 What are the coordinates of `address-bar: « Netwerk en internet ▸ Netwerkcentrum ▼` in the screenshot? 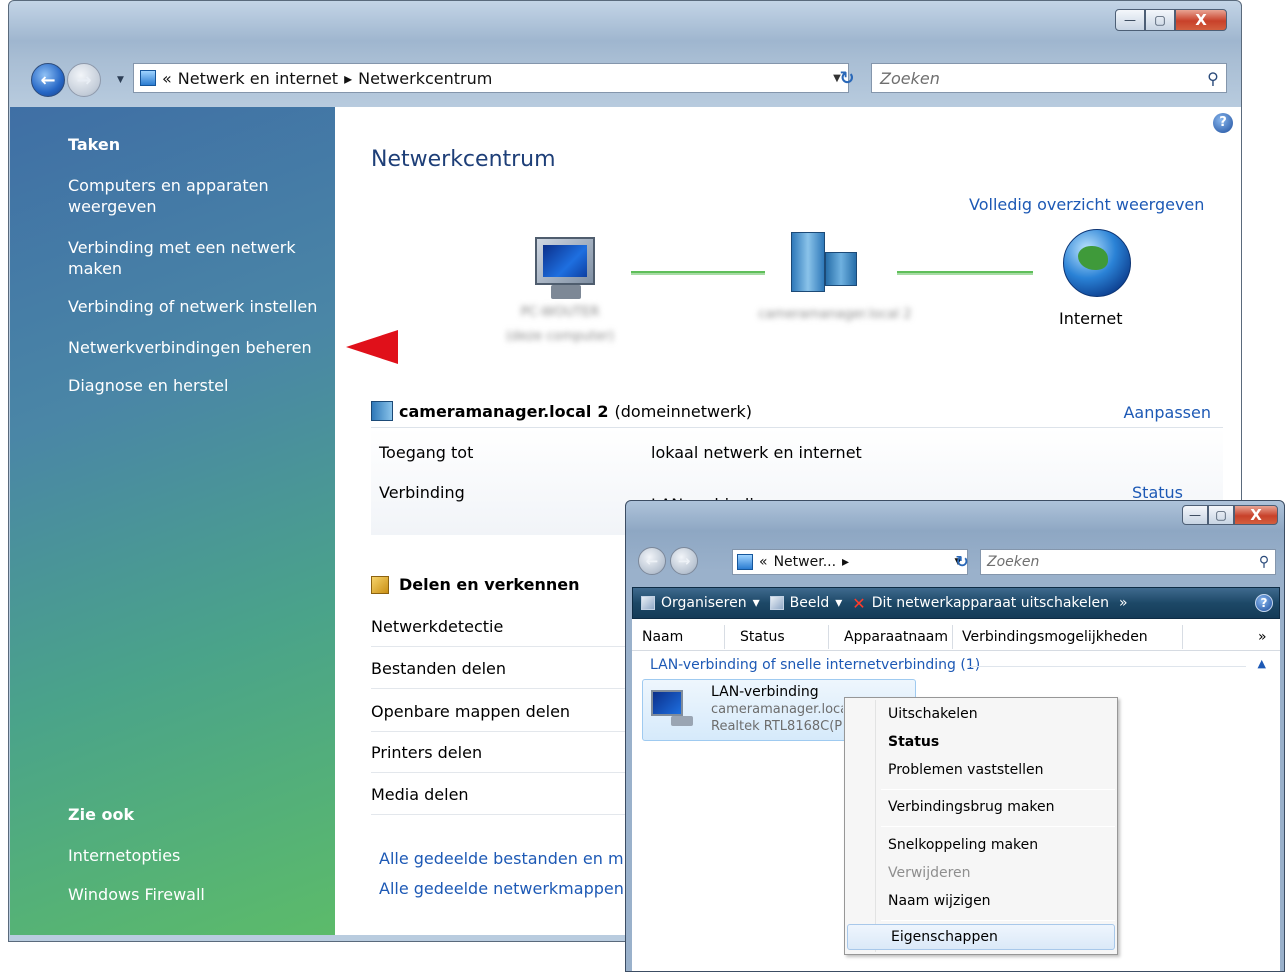 It's located at (491, 78).